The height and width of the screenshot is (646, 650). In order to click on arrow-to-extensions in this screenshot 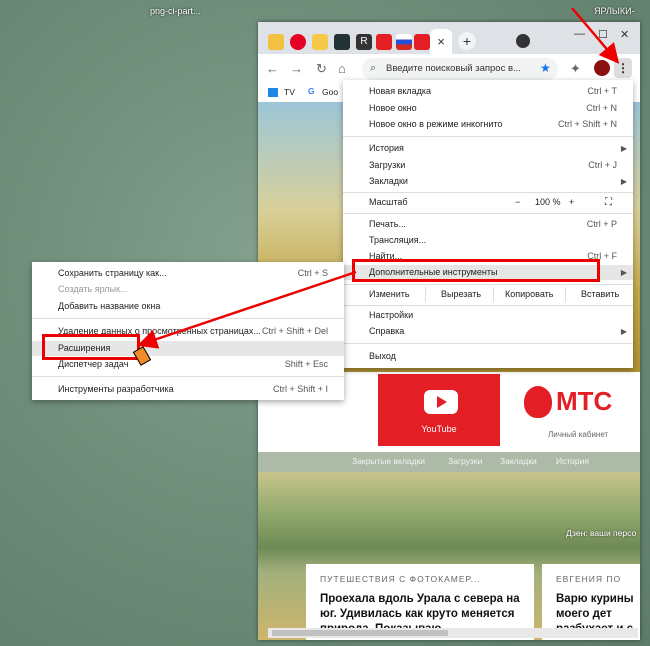, I will do `click(247, 309)`.